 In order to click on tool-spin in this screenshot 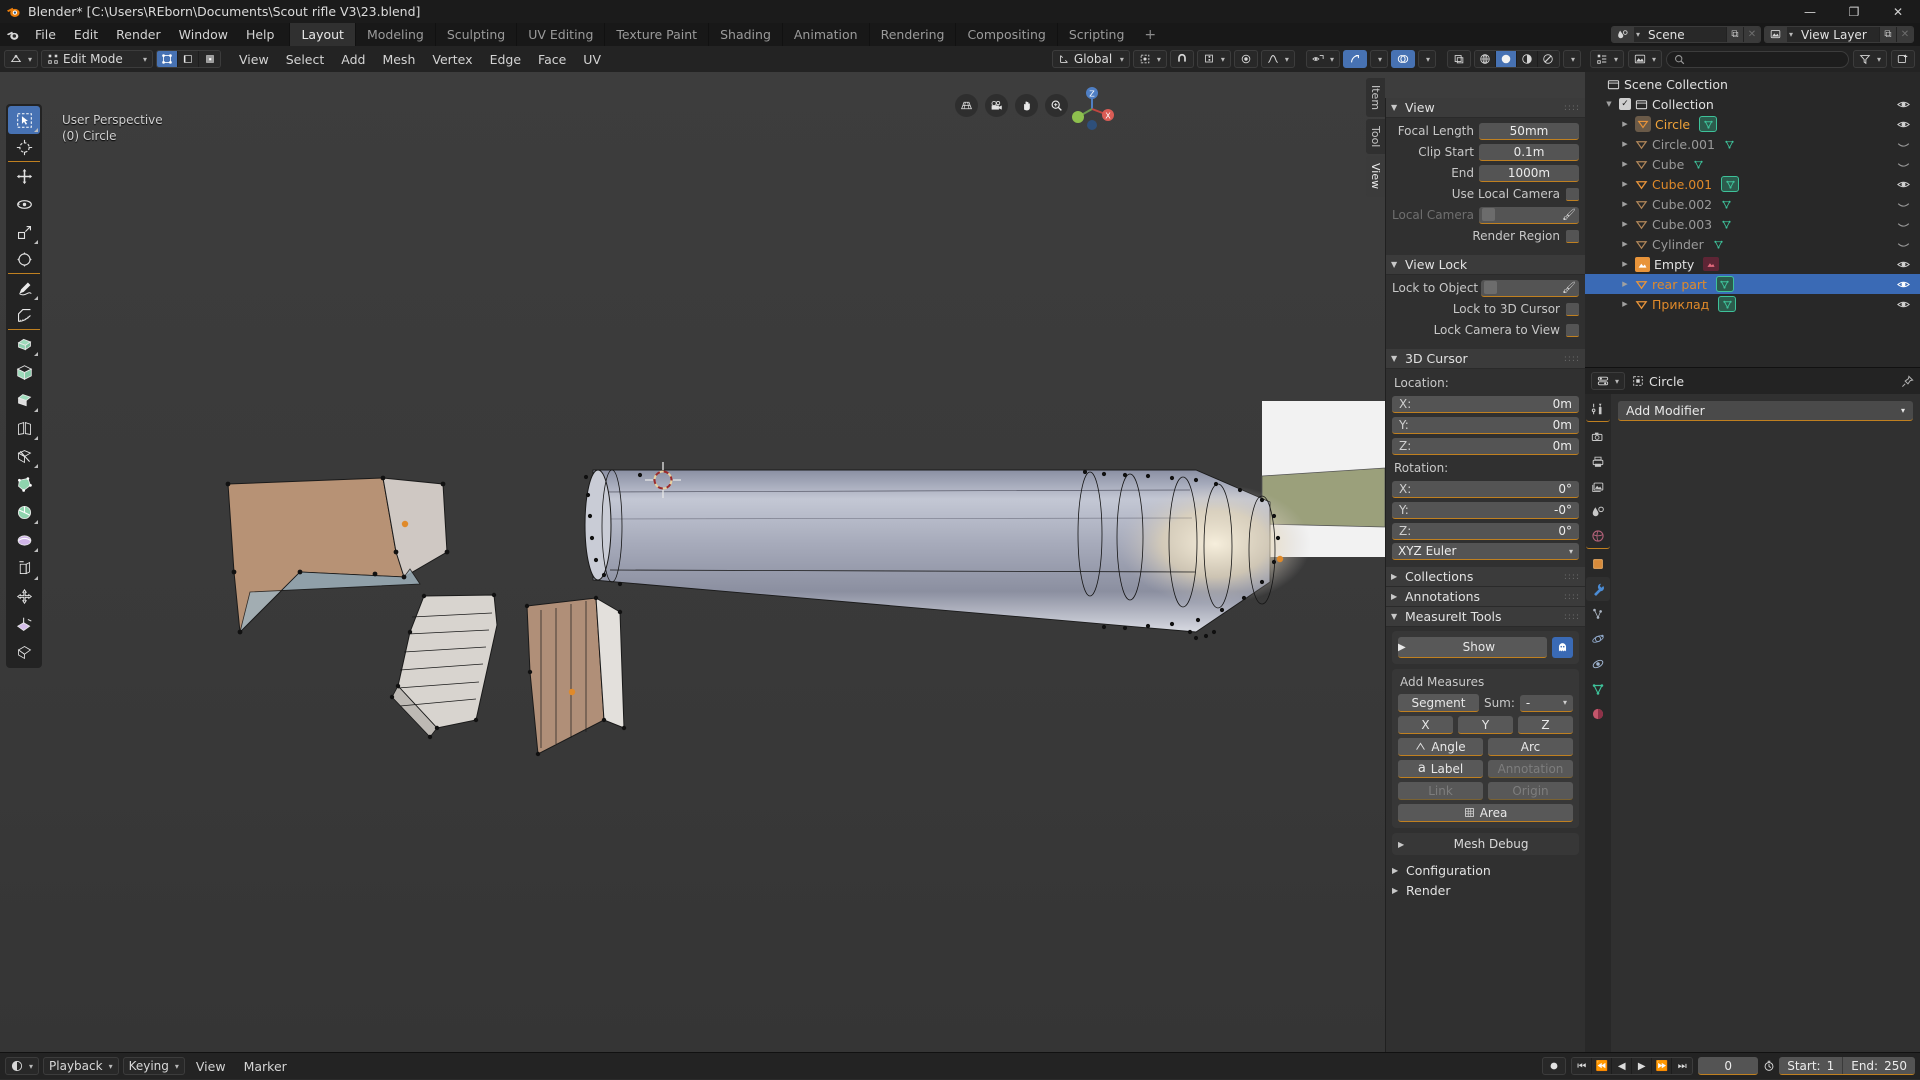, I will do `click(24, 512)`.